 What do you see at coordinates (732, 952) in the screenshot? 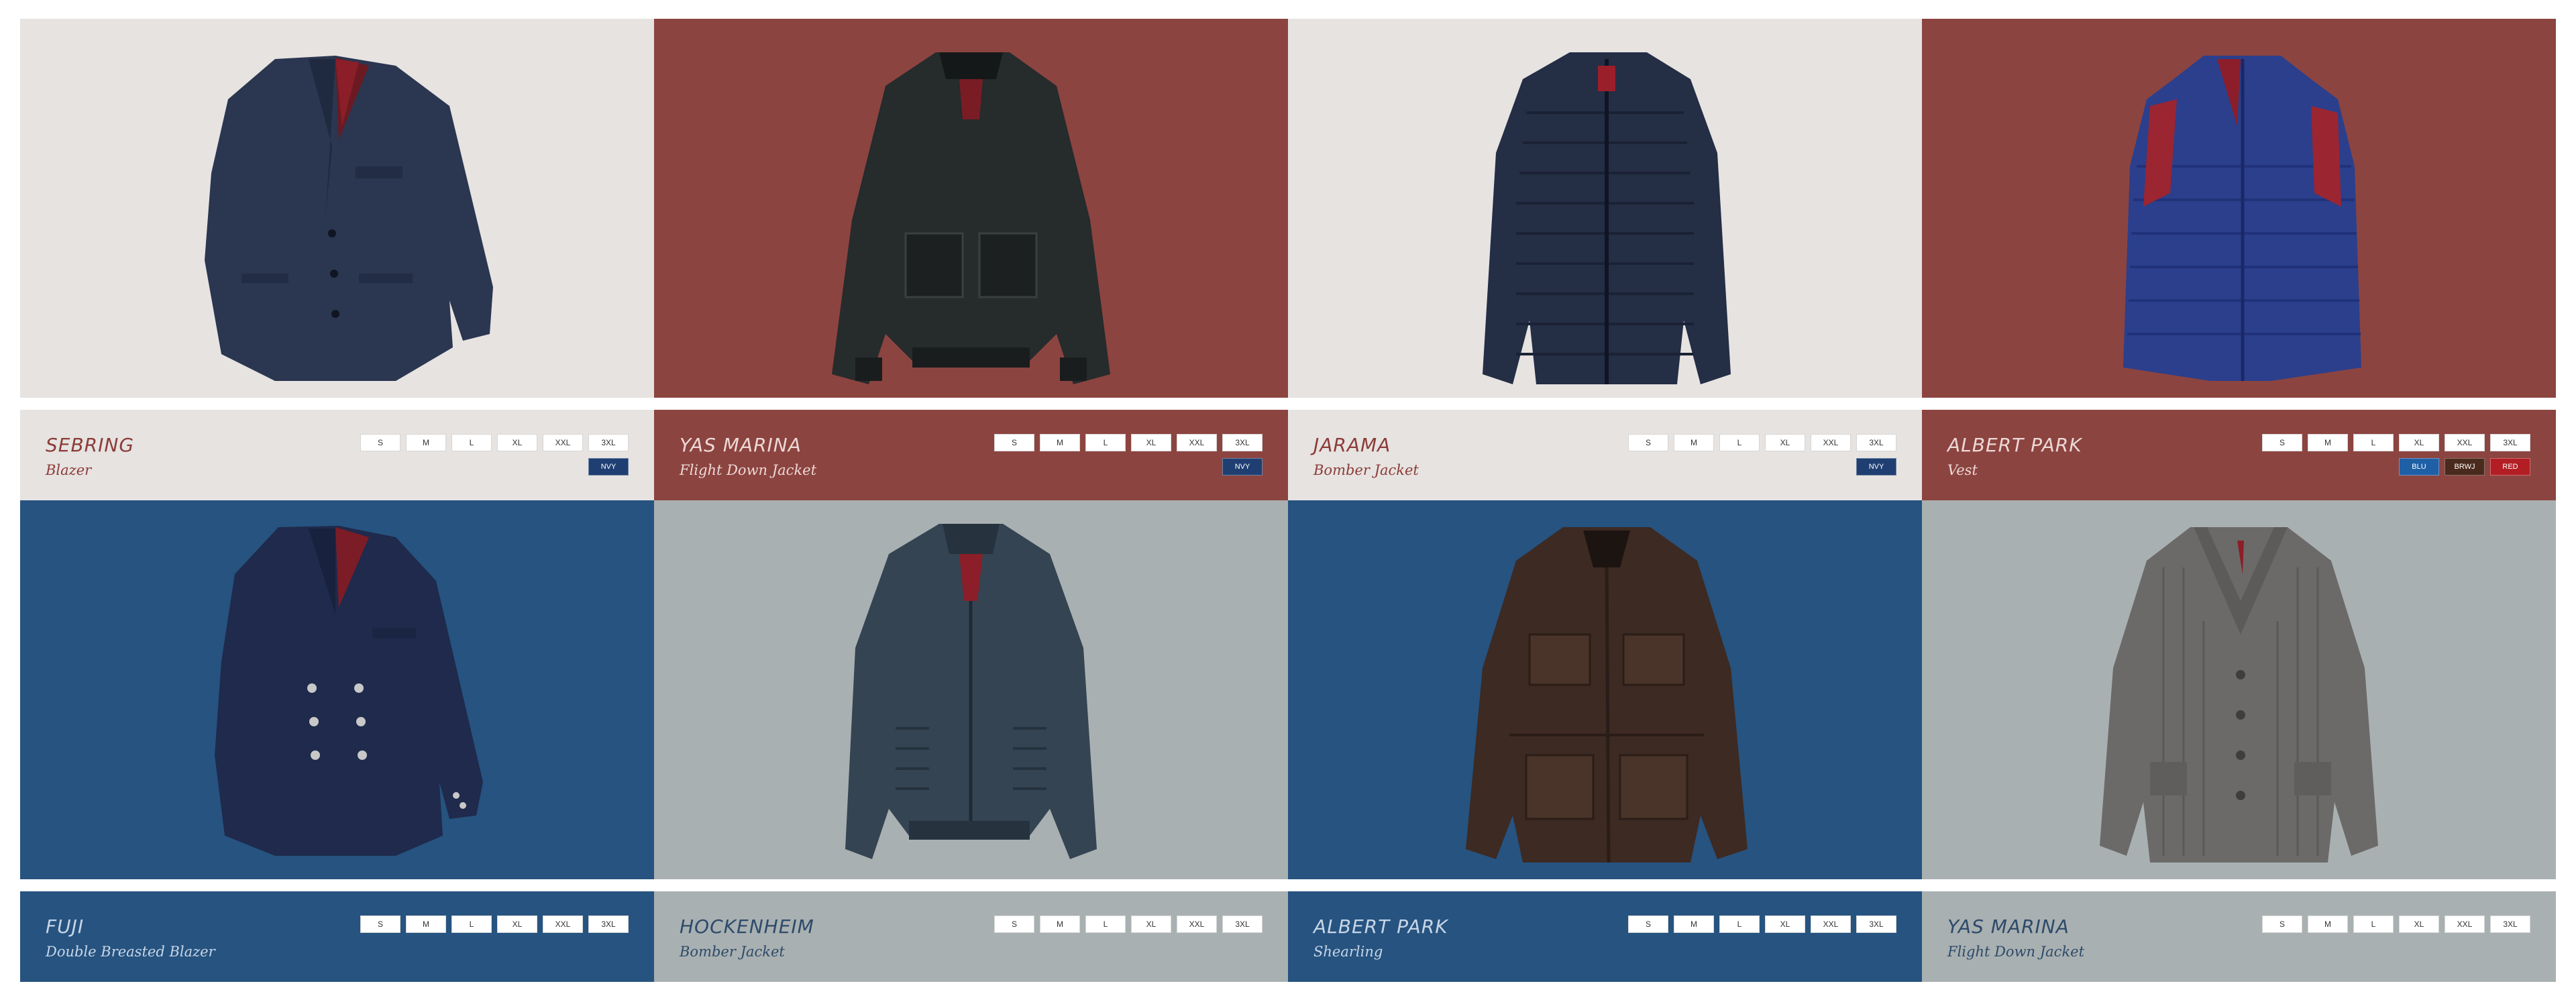
I see `product-type: Bomber Jacket` at bounding box center [732, 952].